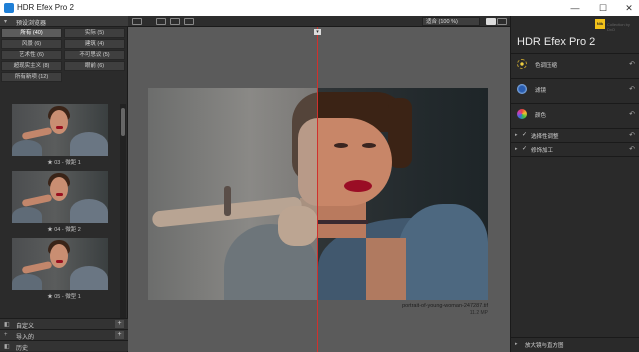 The image size is (639, 352). Describe the element at coordinates (64, 163) in the screenshot. I see `preset-caption: ★ 03 - 微距 1` at that location.